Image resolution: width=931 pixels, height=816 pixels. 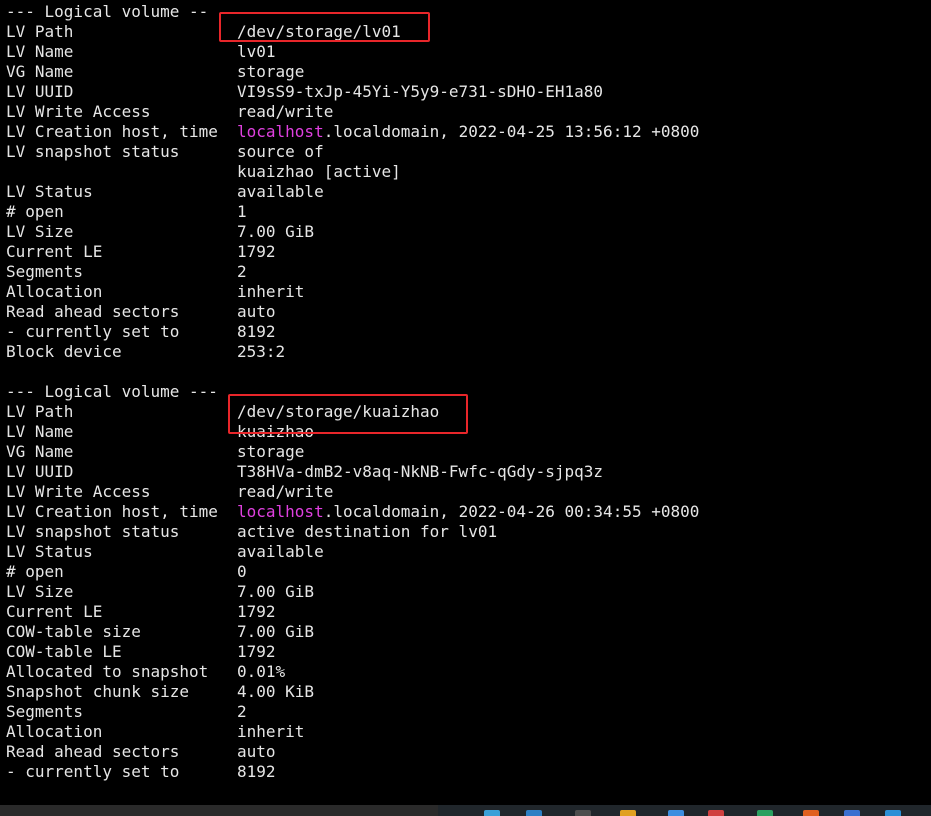 What do you see at coordinates (280, 151) in the screenshot?
I see `field-value: source of` at bounding box center [280, 151].